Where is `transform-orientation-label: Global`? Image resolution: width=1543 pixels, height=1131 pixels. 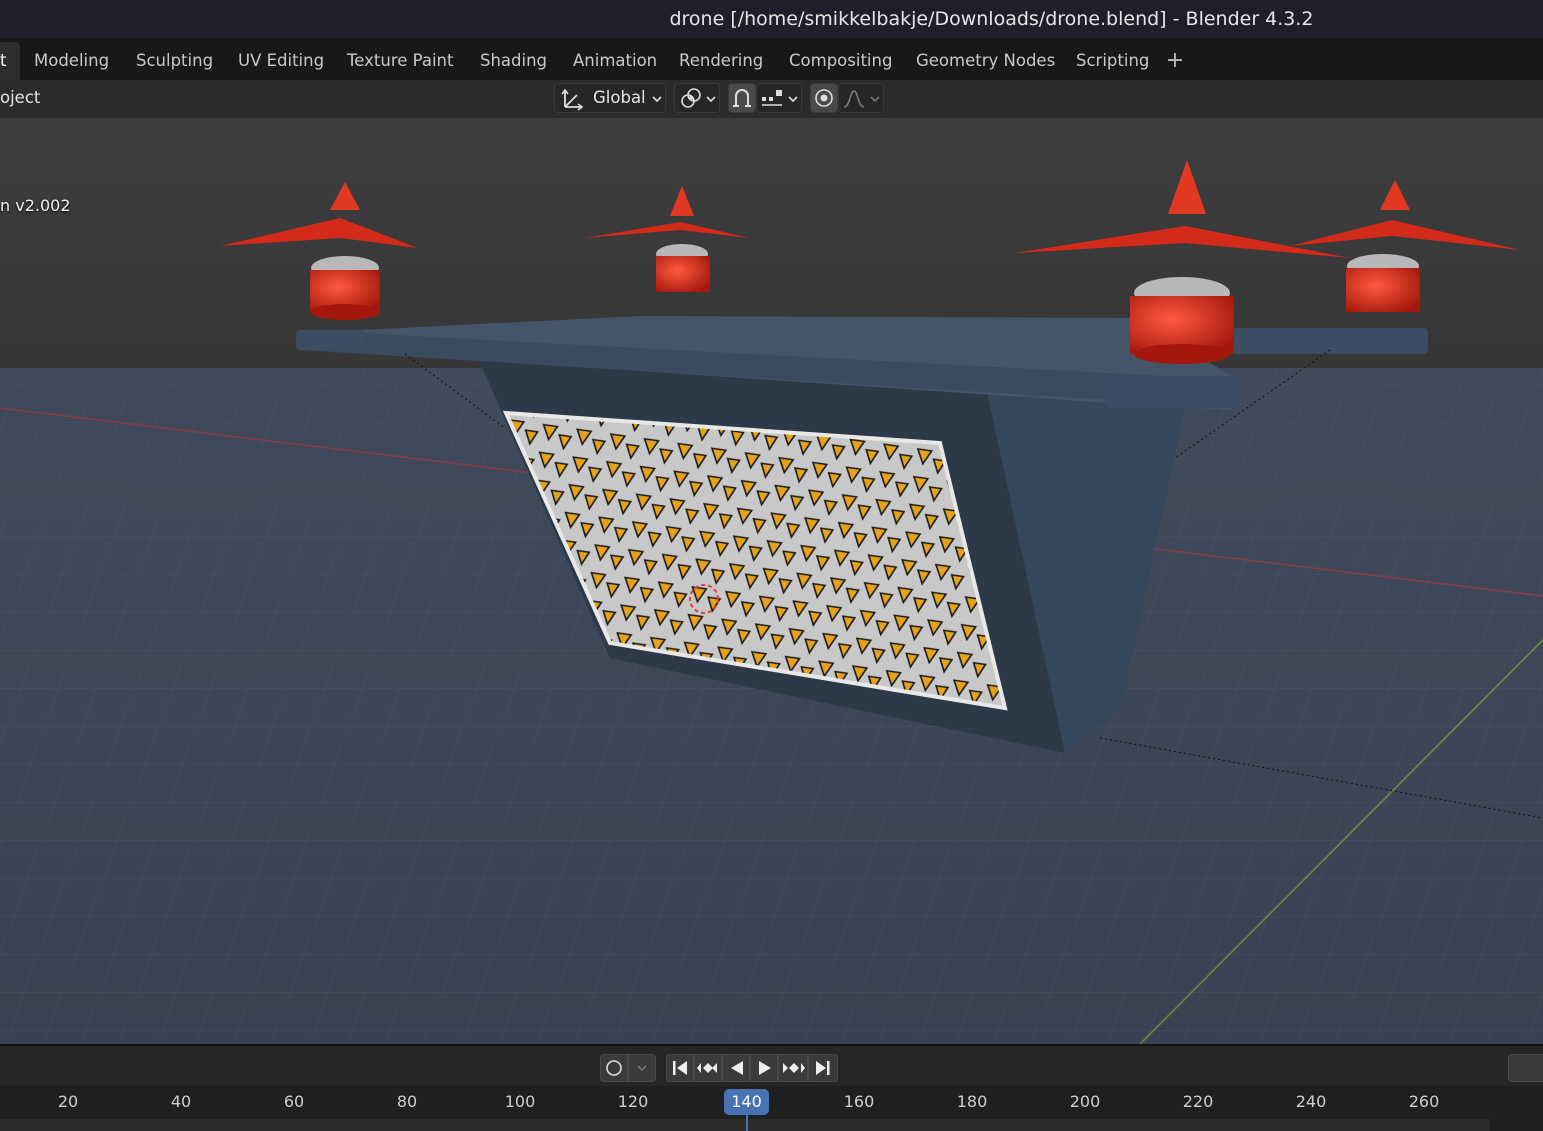
transform-orientation-label: Global is located at coordinates (619, 97).